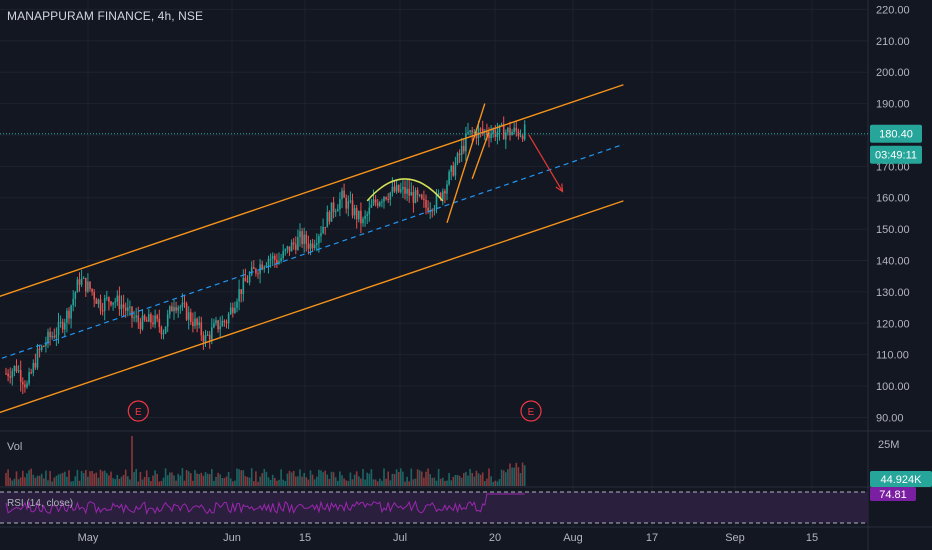 This screenshot has width=932, height=550. Describe the element at coordinates (434, 507) in the screenshot. I see `rsi-band-background` at that location.